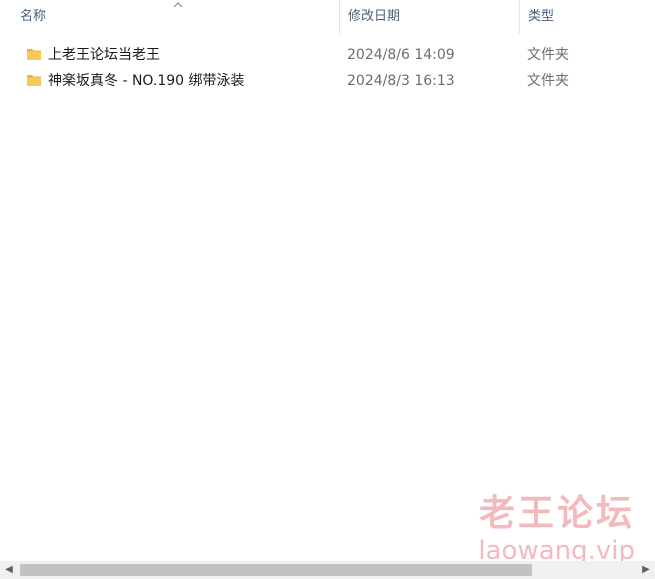  I want to click on file-date-modified: 2024/8/6 14:09, so click(401, 55).